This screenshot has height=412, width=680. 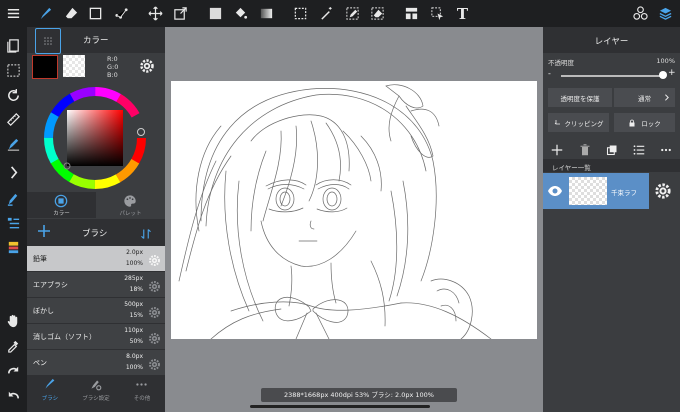 What do you see at coordinates (61, 205) in the screenshot?
I see `tab-color: カラー` at bounding box center [61, 205].